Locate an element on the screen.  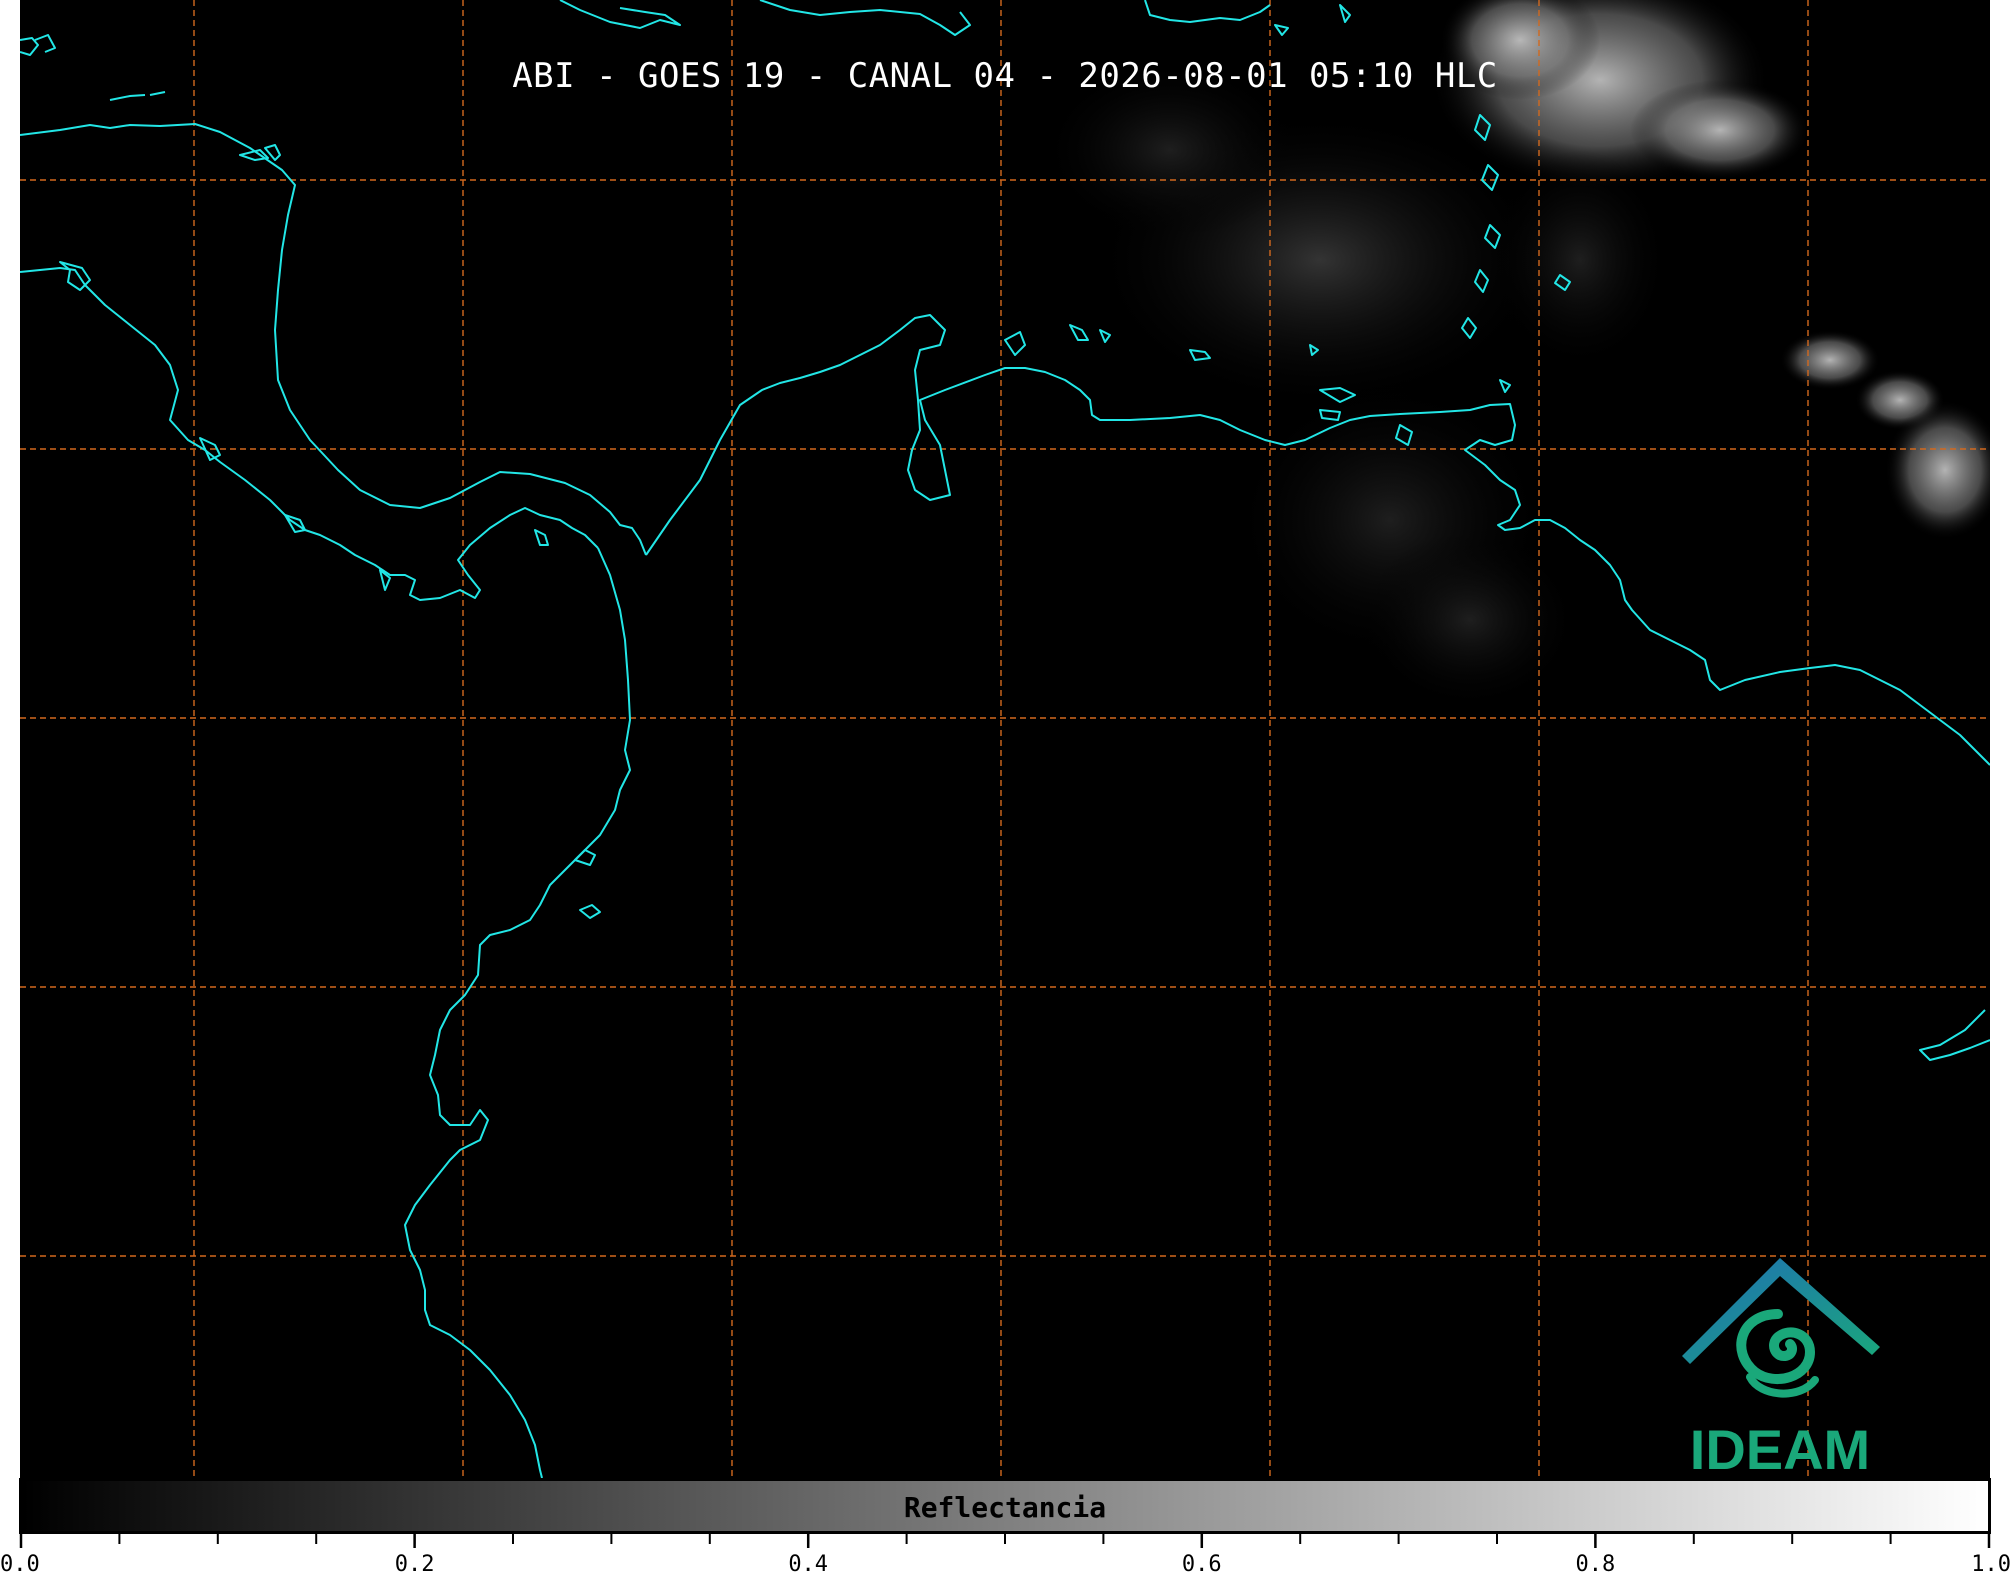
colorbar-tick-label: 0.2 is located at coordinates (414, 1564).